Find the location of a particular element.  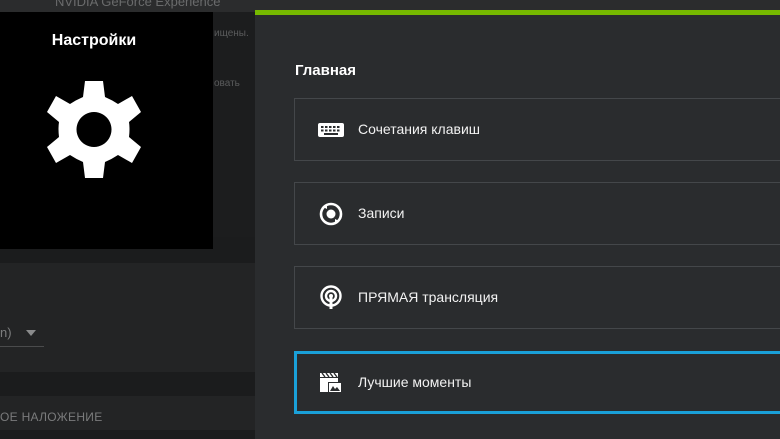

accent-bar is located at coordinates (517, 12).